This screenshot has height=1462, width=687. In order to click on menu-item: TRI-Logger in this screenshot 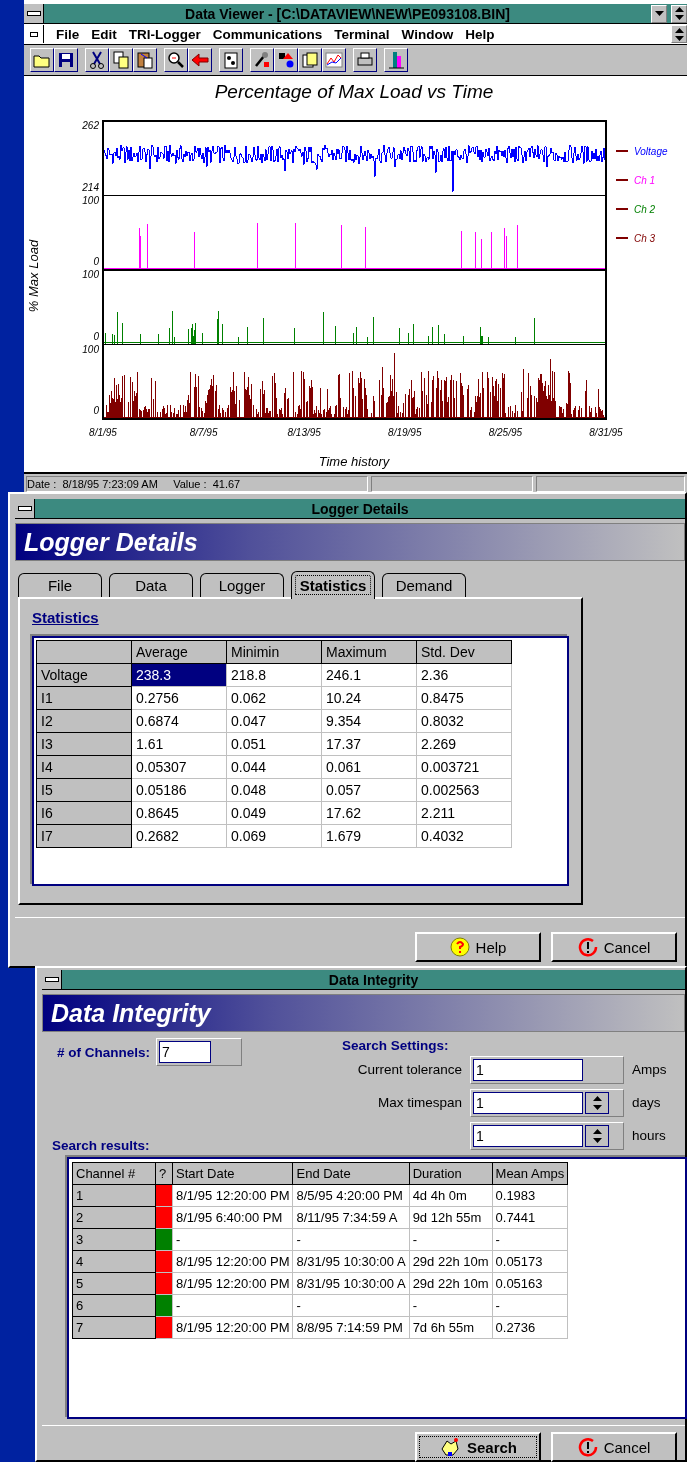, I will do `click(164, 34)`.